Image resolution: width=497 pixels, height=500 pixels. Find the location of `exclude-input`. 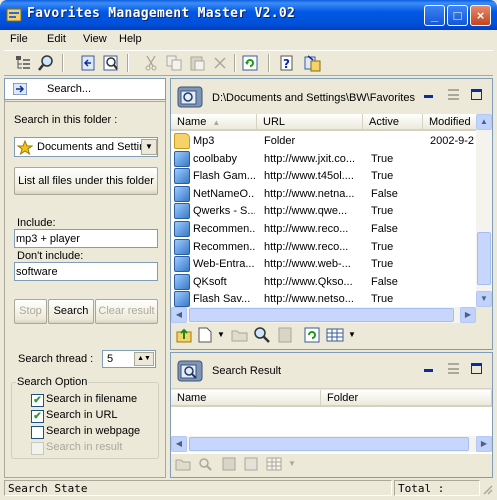

exclude-input is located at coordinates (86, 271).